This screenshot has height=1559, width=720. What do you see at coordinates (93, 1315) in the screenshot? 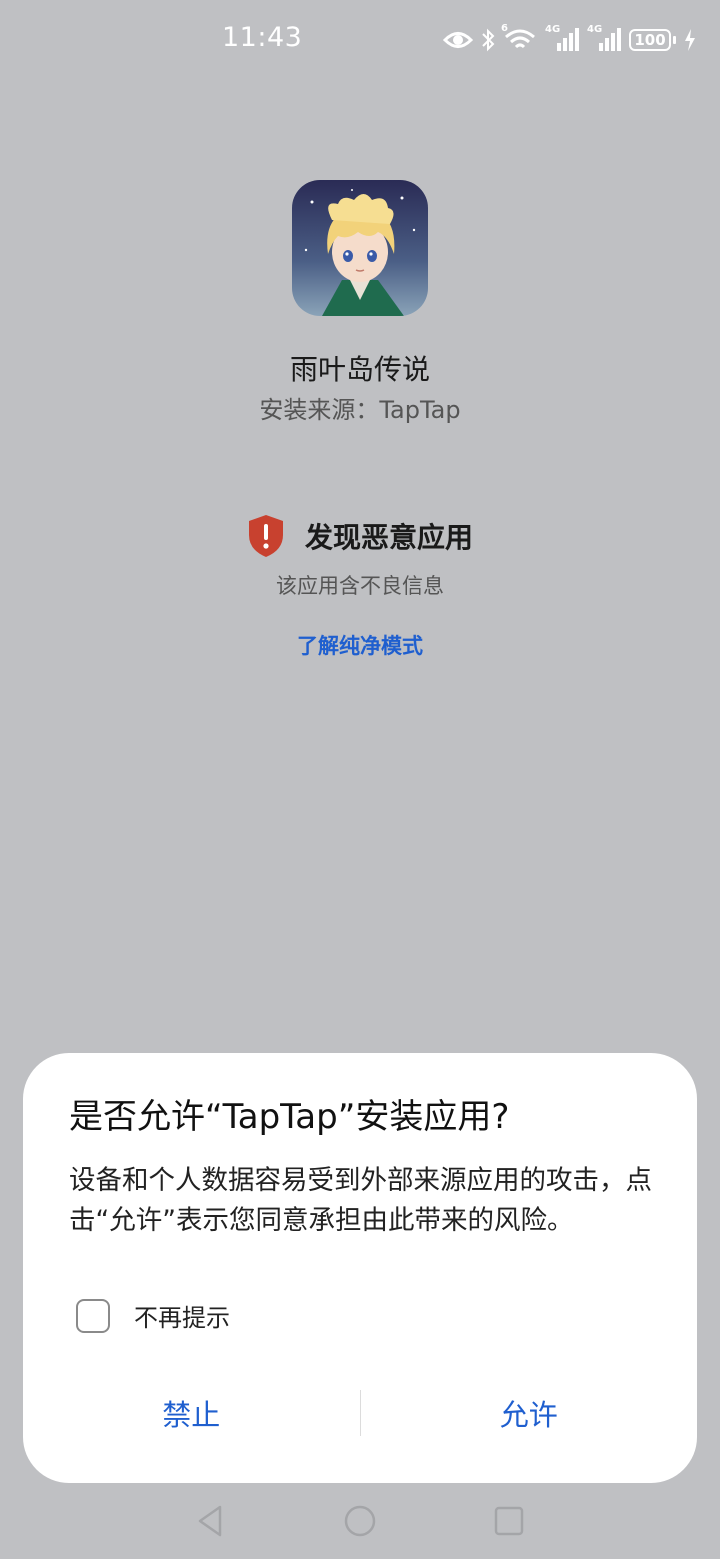
I see `dont-show-again-checkbox` at bounding box center [93, 1315].